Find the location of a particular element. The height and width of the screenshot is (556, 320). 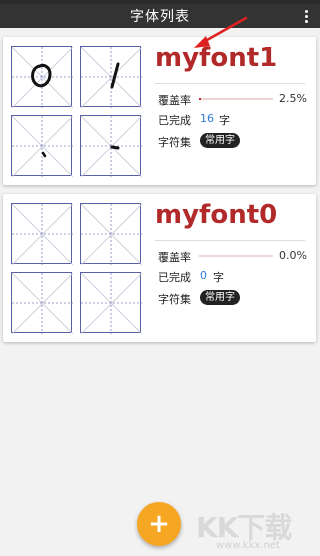

completed-count: 0 is located at coordinates (203, 275).